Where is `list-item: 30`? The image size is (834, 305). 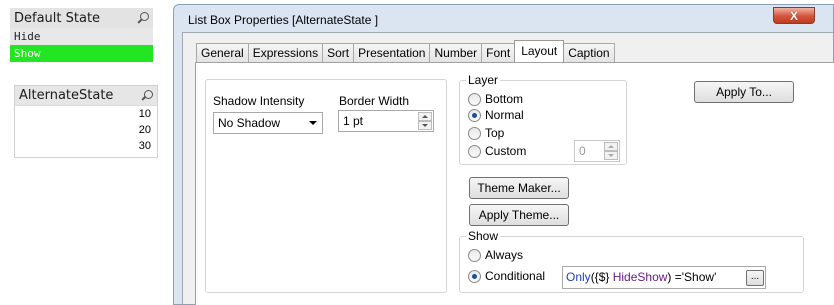
list-item: 30 is located at coordinates (86, 146).